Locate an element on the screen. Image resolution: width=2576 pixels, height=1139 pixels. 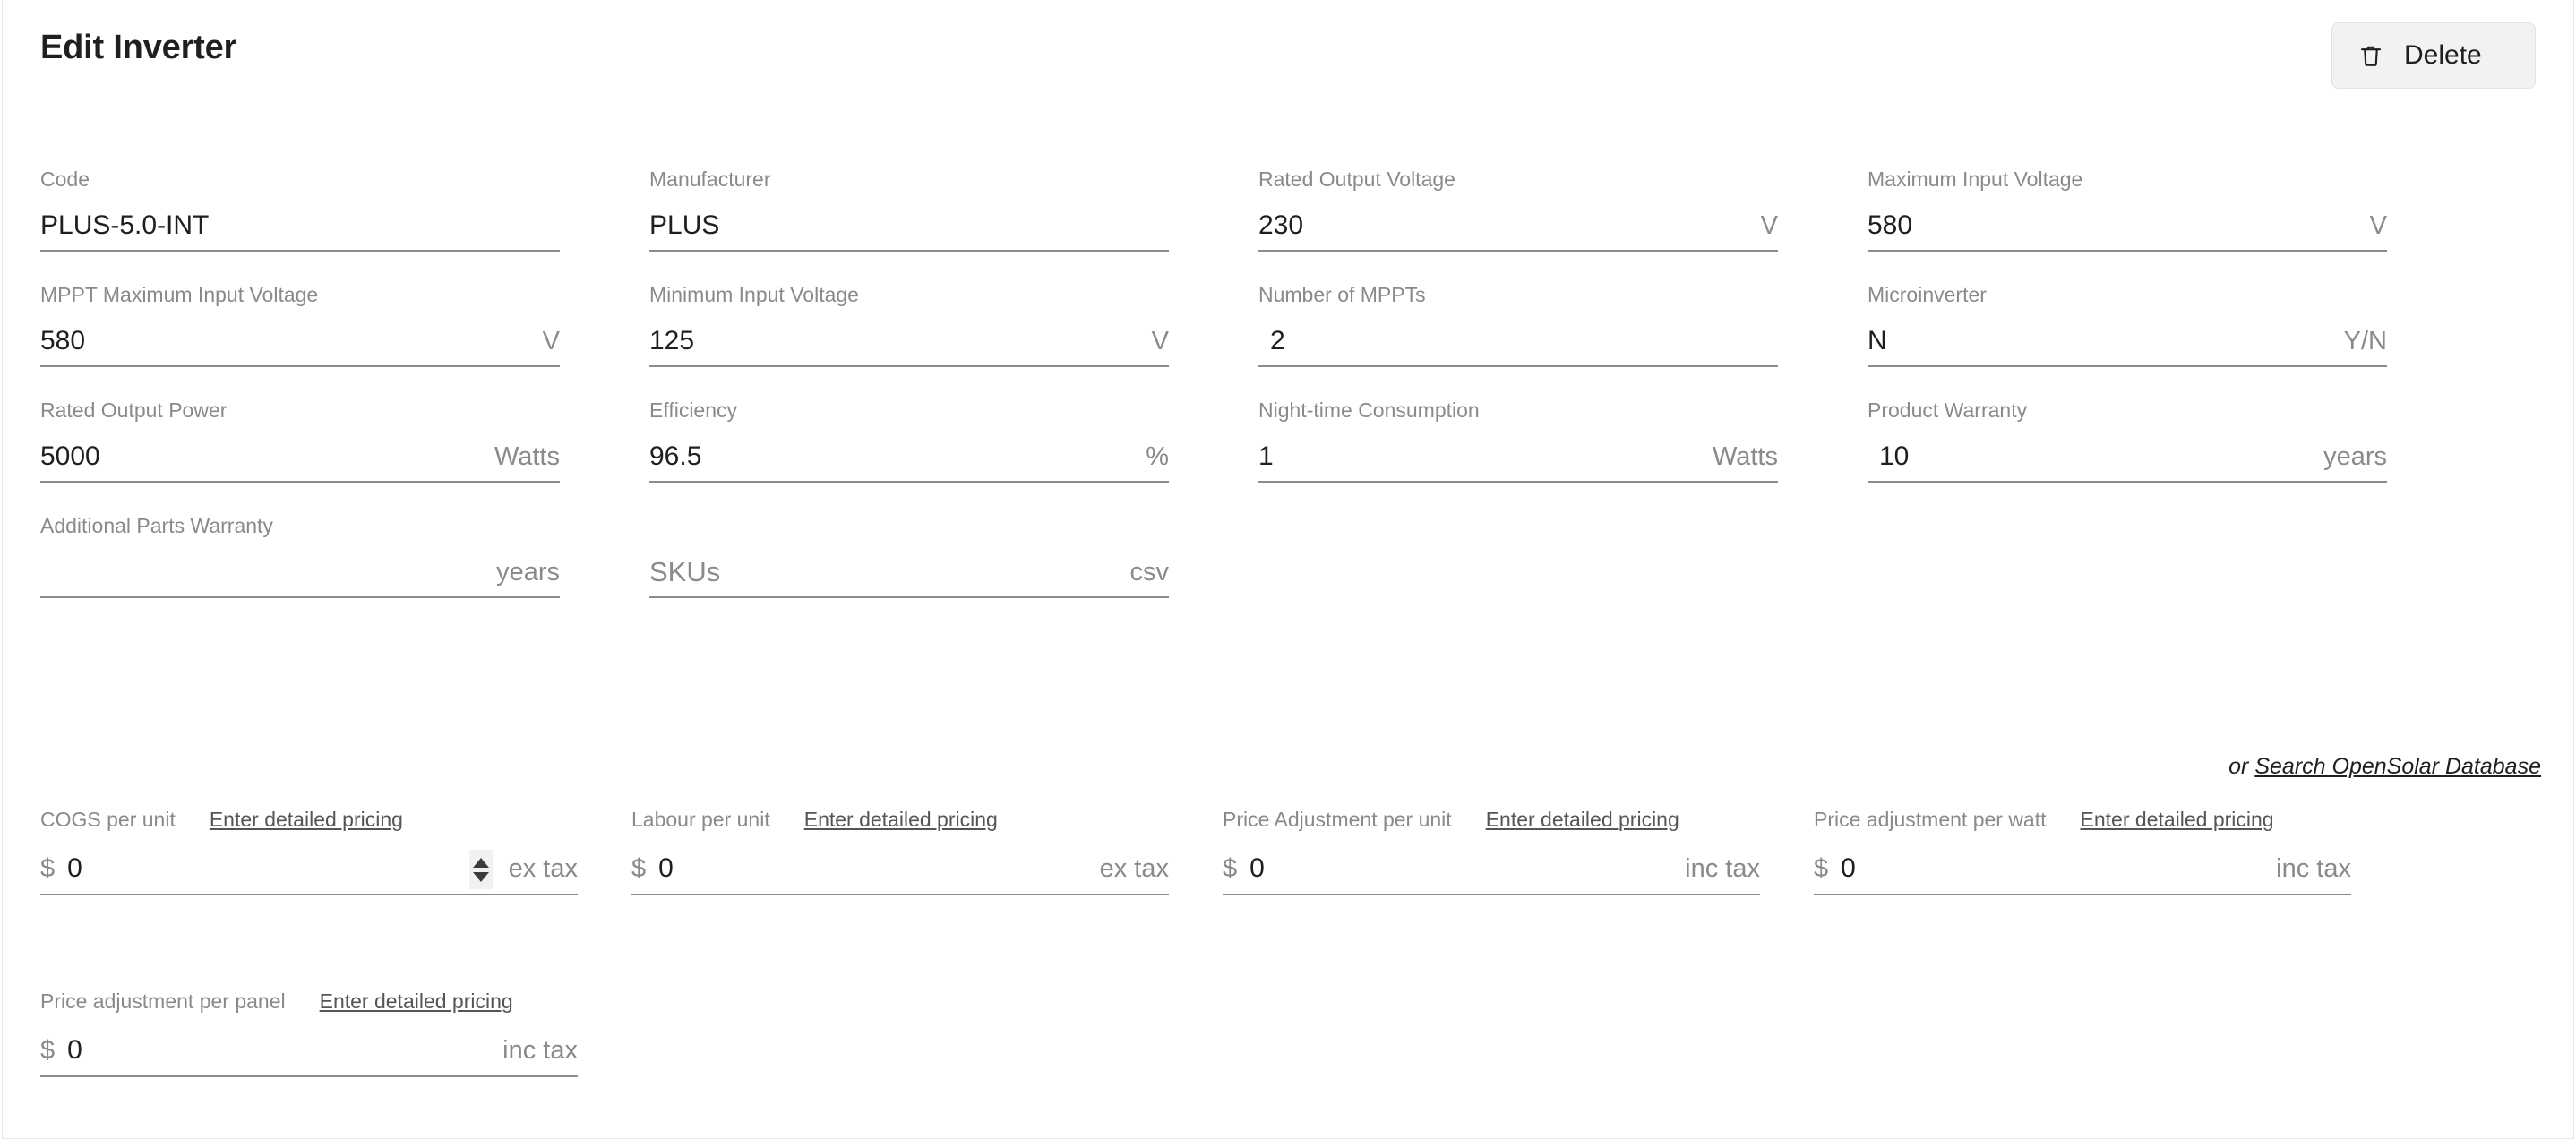
skus-placeholder: SKUs is located at coordinates (685, 572).